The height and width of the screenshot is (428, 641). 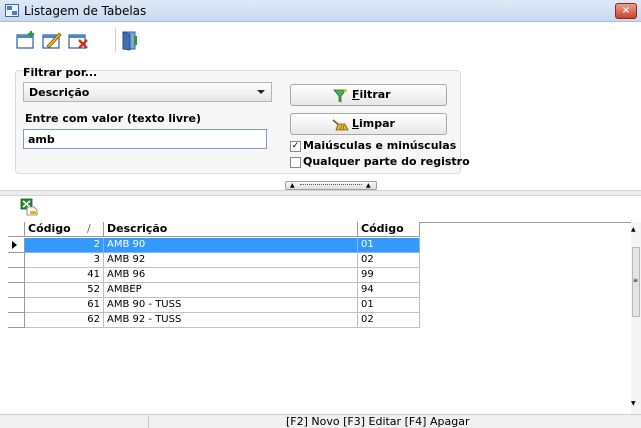 I want to click on table-row: 3 AMB 92 02, so click(x=222, y=260).